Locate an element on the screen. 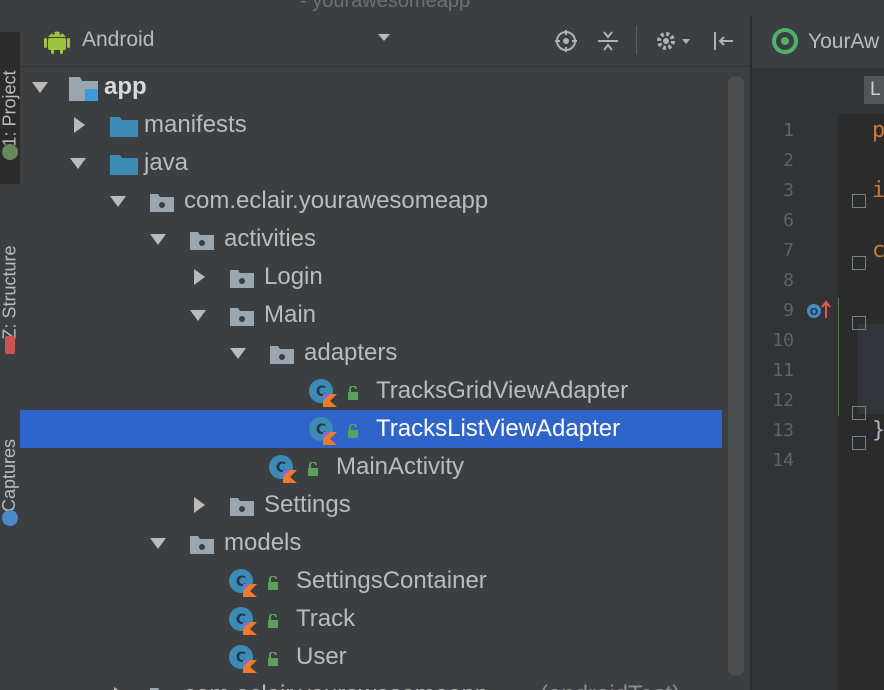 The width and height of the screenshot is (884, 690). editor-tab-label: YourAw is located at coordinates (843, 42).